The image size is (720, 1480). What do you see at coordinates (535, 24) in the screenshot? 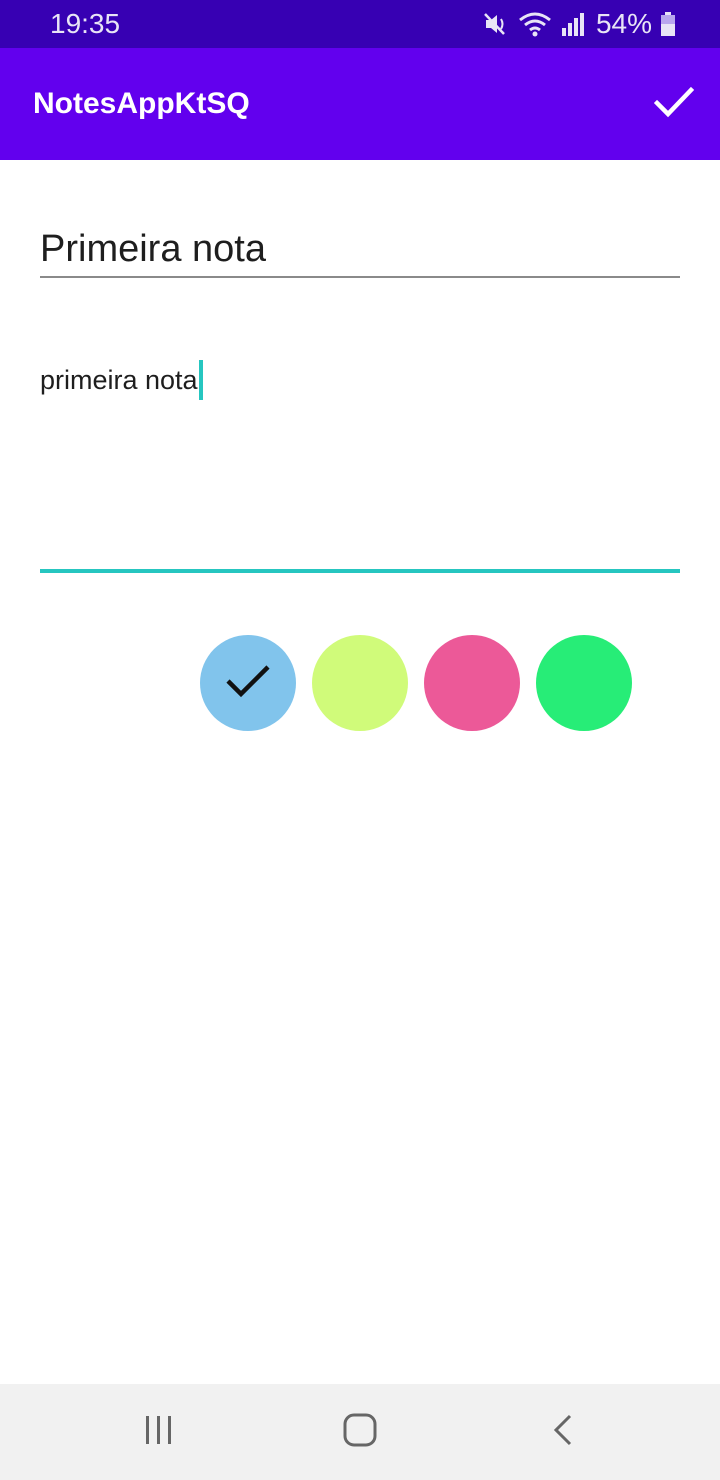
I see `wifi-icon` at bounding box center [535, 24].